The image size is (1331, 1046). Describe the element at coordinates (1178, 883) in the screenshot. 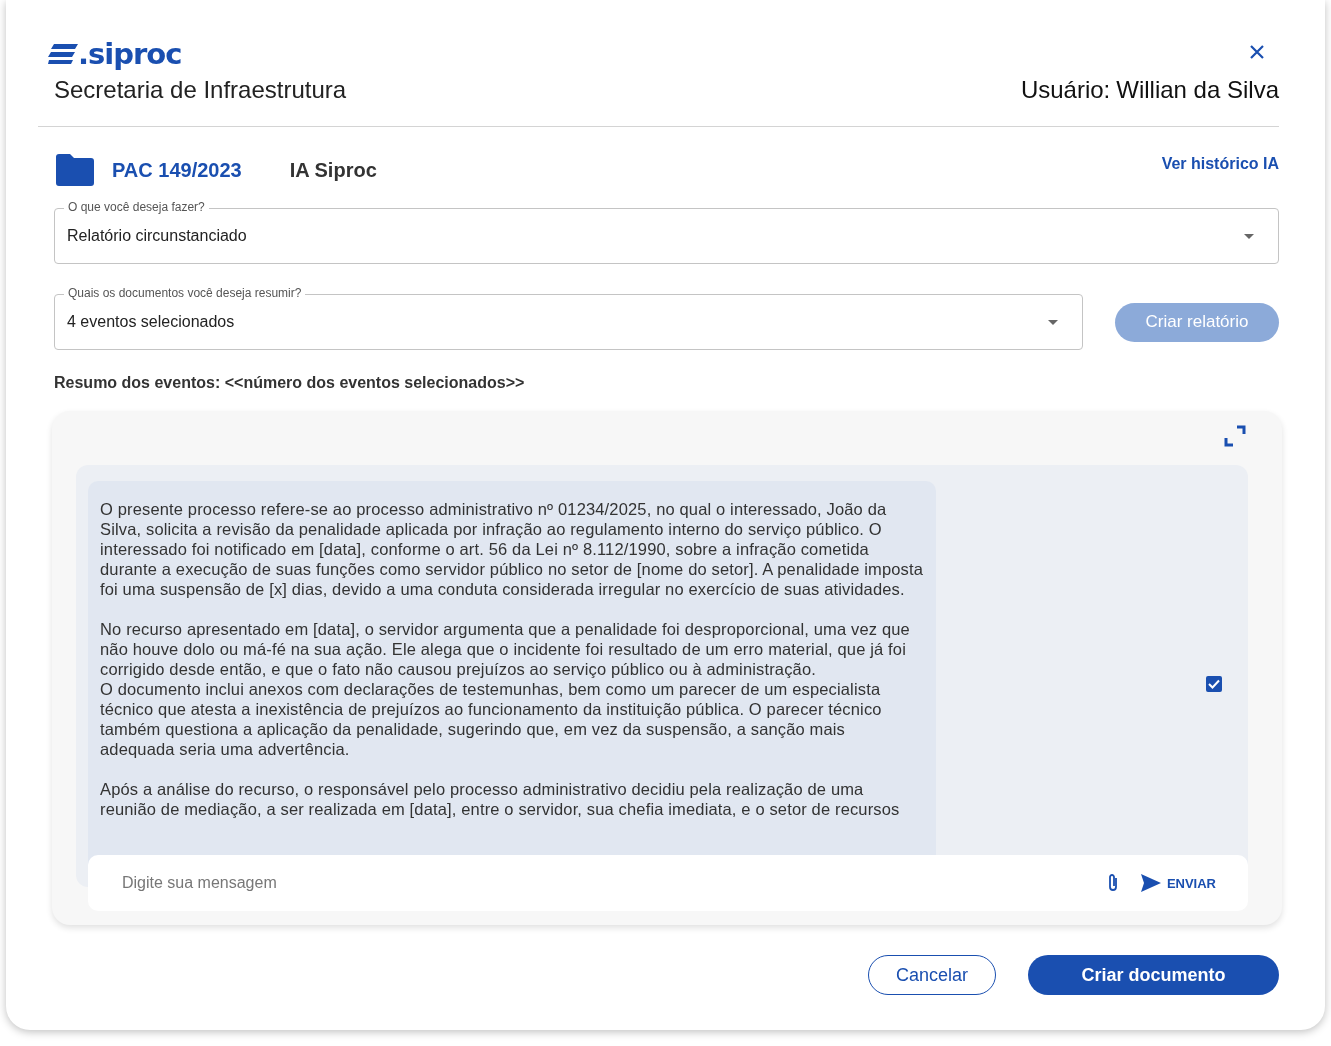

I see `send-button: ENVIAR` at that location.